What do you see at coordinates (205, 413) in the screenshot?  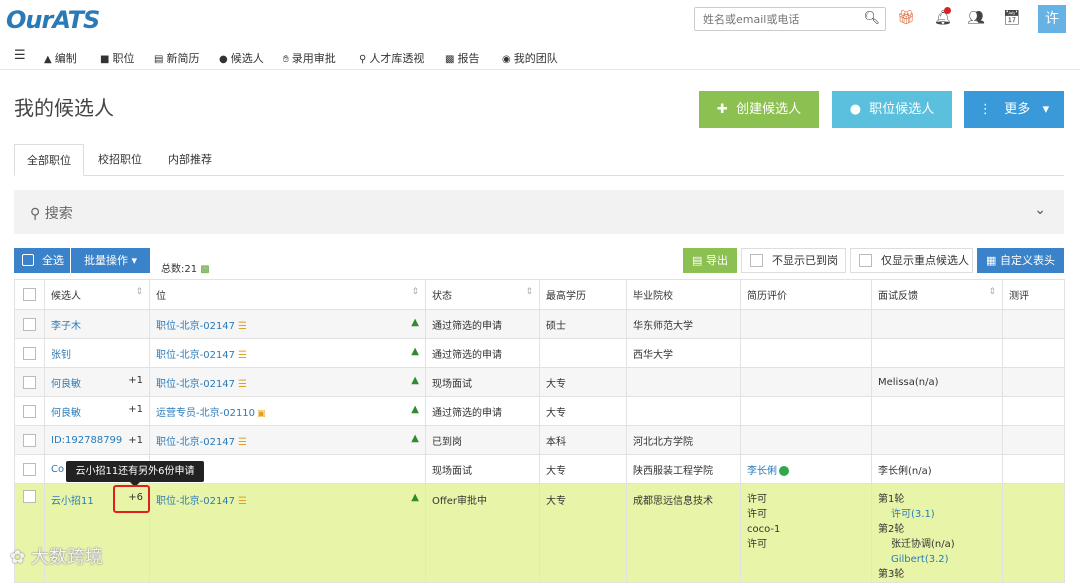 I see `position-link: 运营专员-北京-02110` at bounding box center [205, 413].